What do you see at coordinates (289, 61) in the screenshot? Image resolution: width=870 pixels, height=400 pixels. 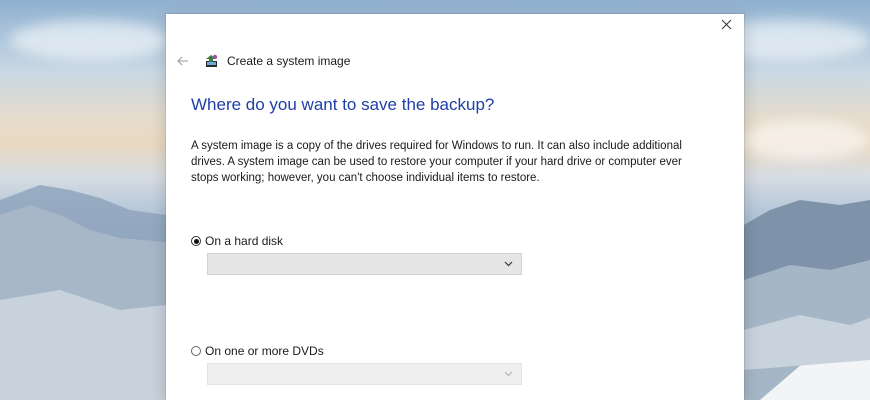 I see `window-title: Create a system image` at bounding box center [289, 61].